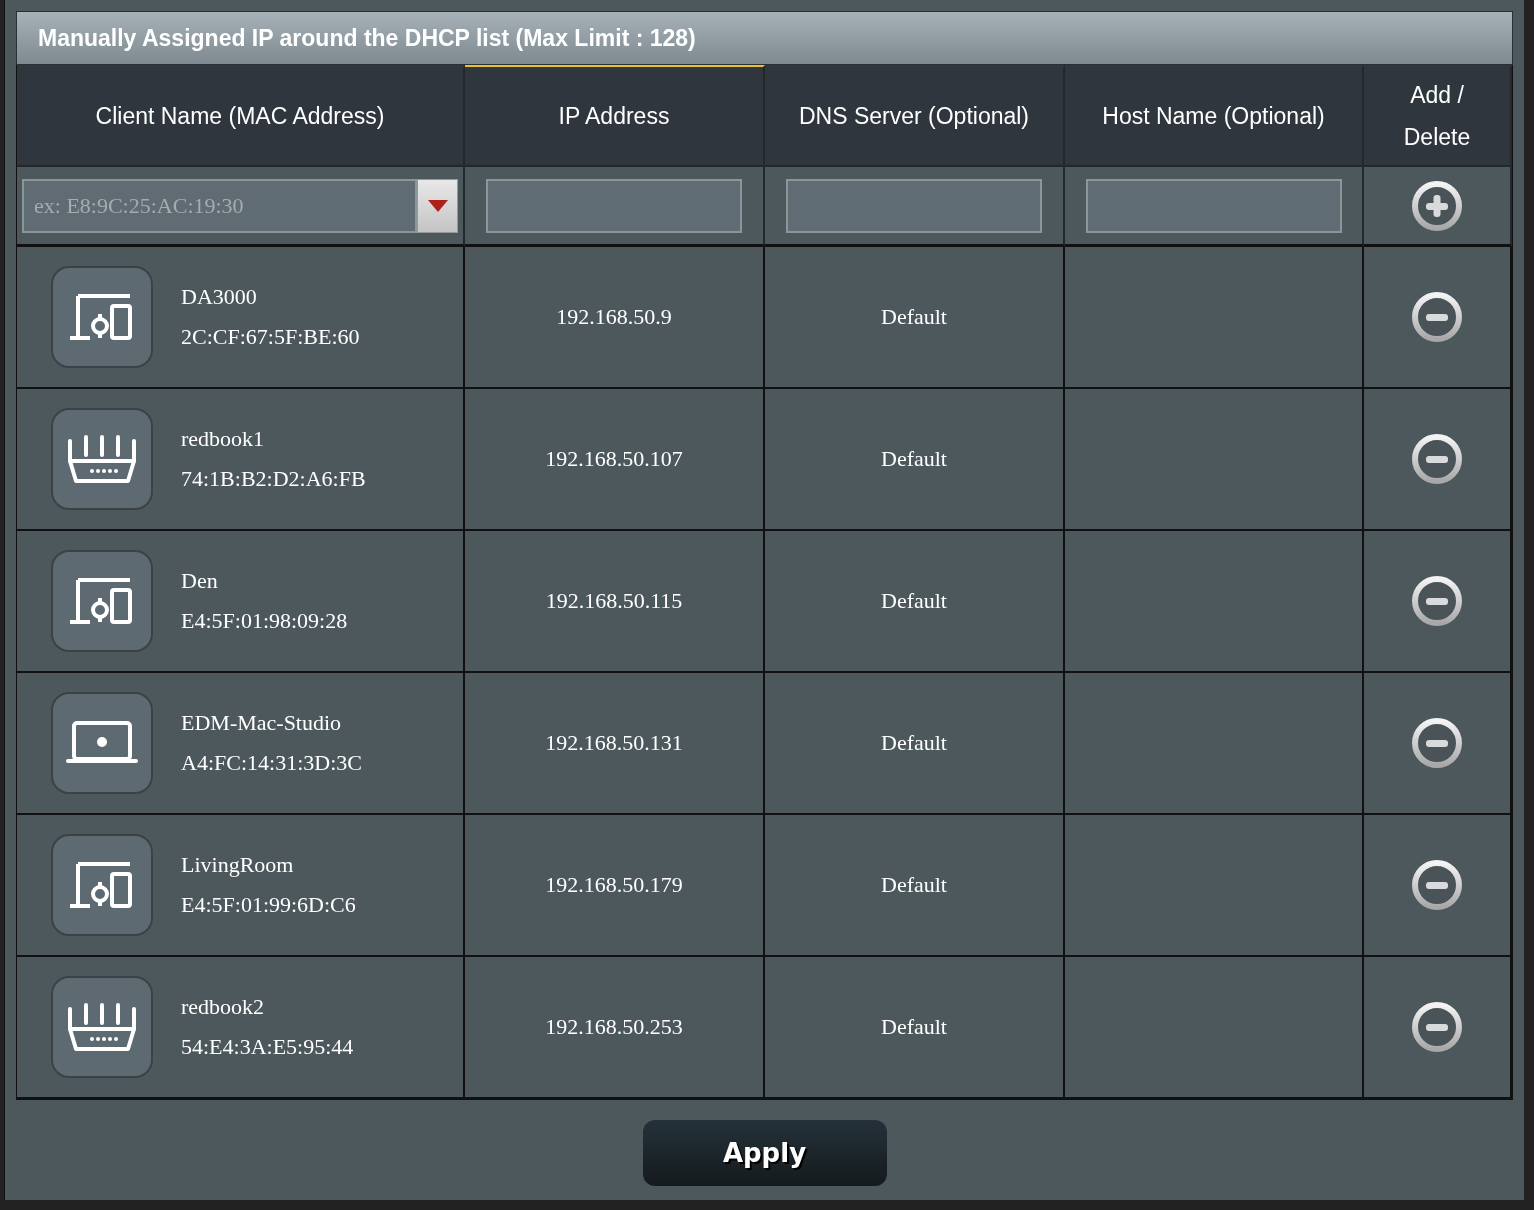  I want to click on client-name: redbook1, so click(223, 439).